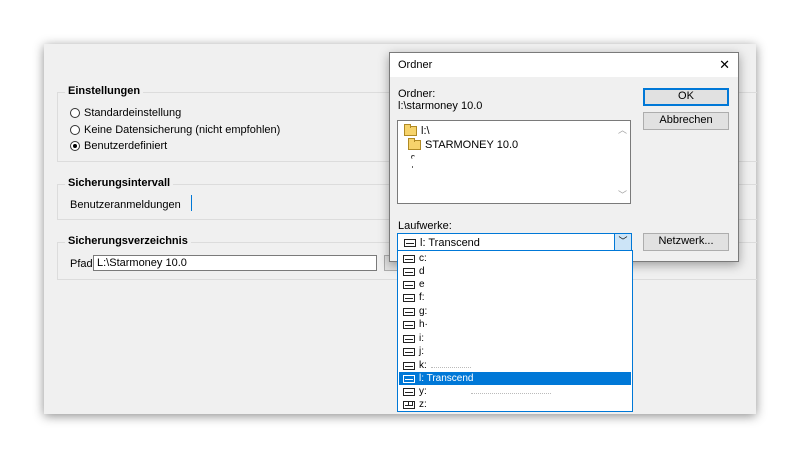 This screenshot has height=458, width=800. What do you see at coordinates (515, 351) in the screenshot?
I see `drive-option: j:` at bounding box center [515, 351].